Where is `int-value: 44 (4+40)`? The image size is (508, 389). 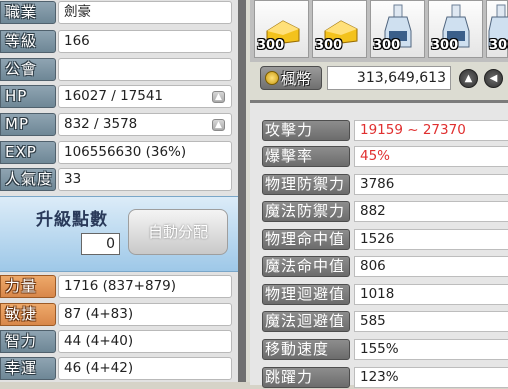 int-value: 44 (4+40) is located at coordinates (145, 341).